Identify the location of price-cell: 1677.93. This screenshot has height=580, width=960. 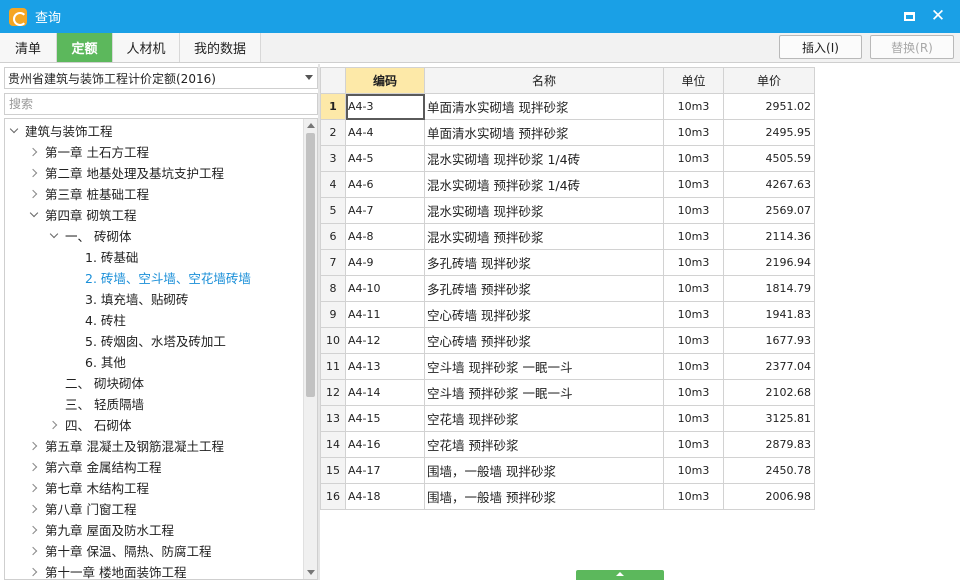
(769, 340).